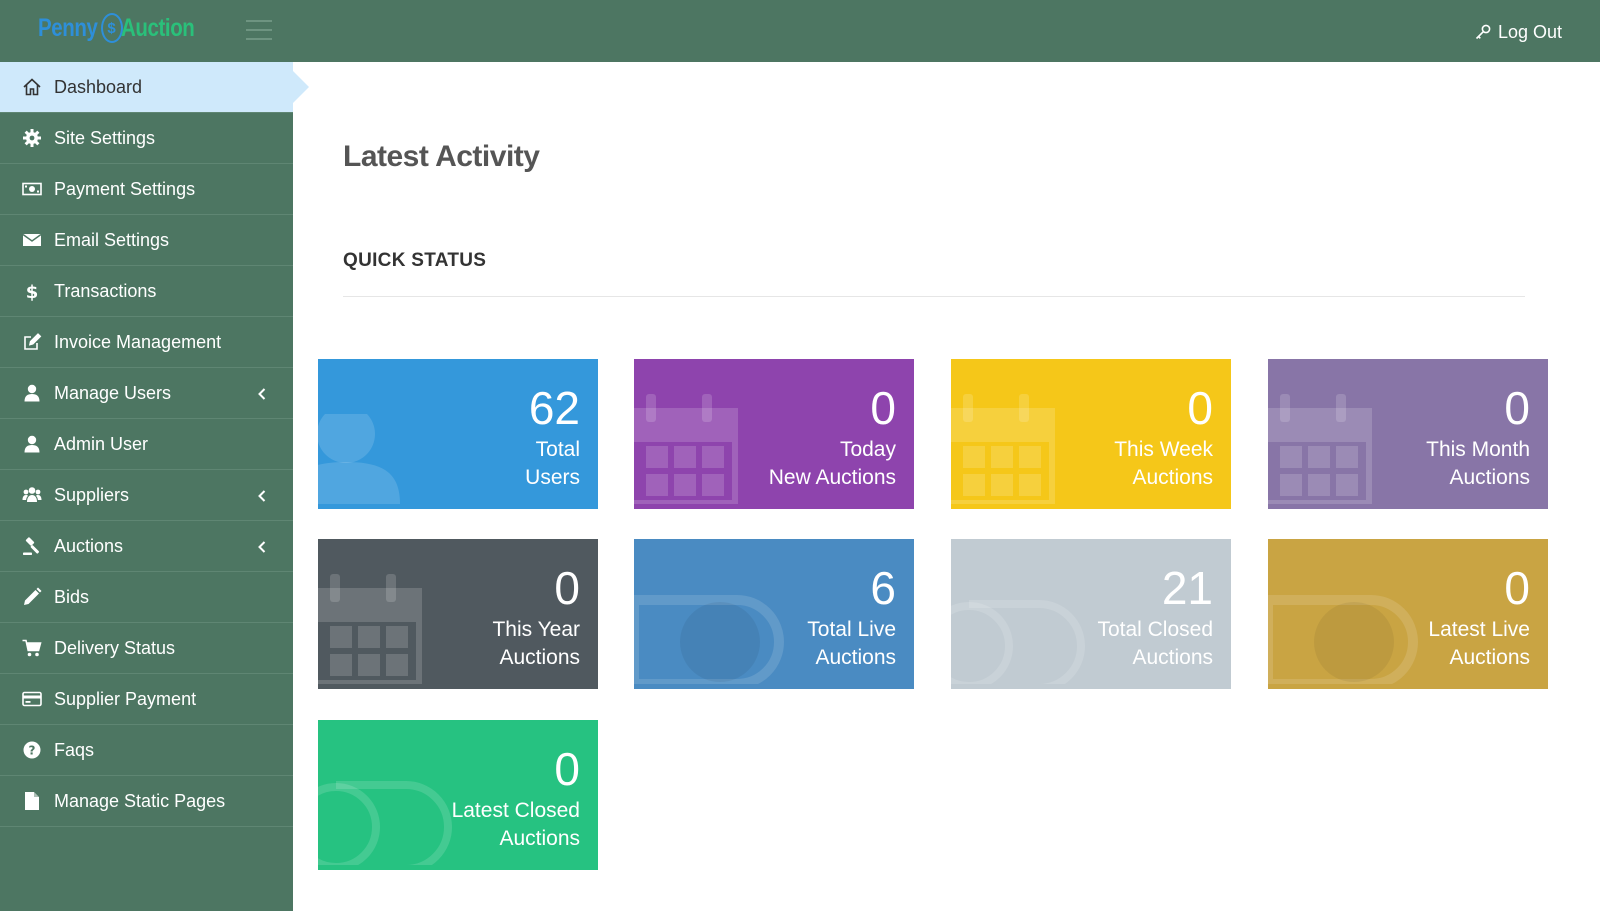  I want to click on sidebar-item-site-settings: Site Settings, so click(146, 138).